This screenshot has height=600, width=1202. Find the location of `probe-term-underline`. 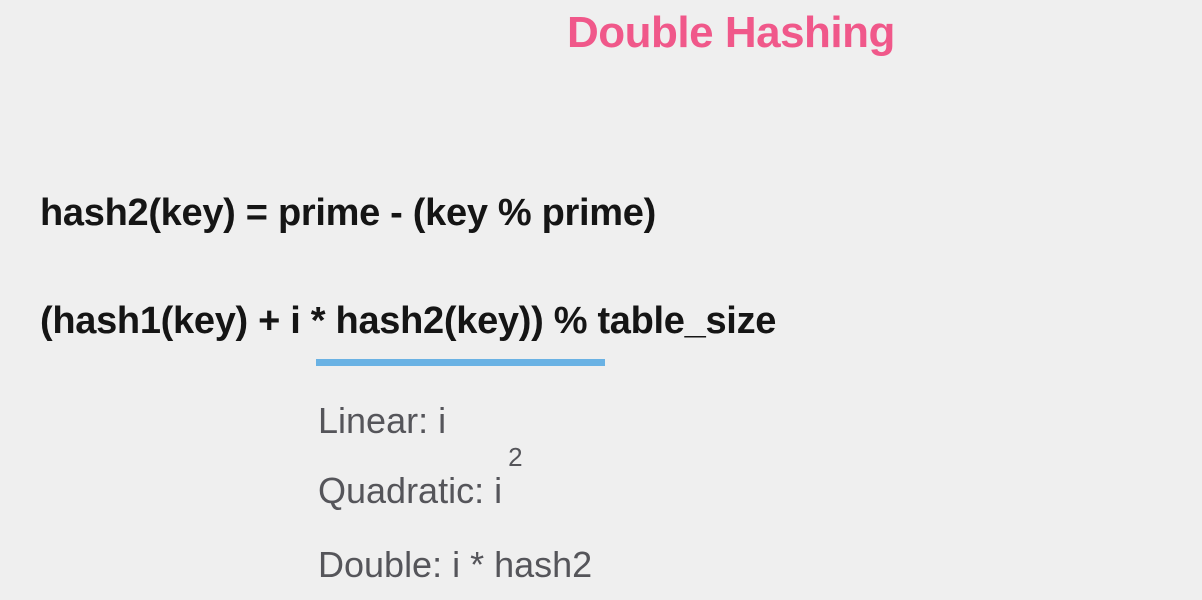

probe-term-underline is located at coordinates (460, 362).